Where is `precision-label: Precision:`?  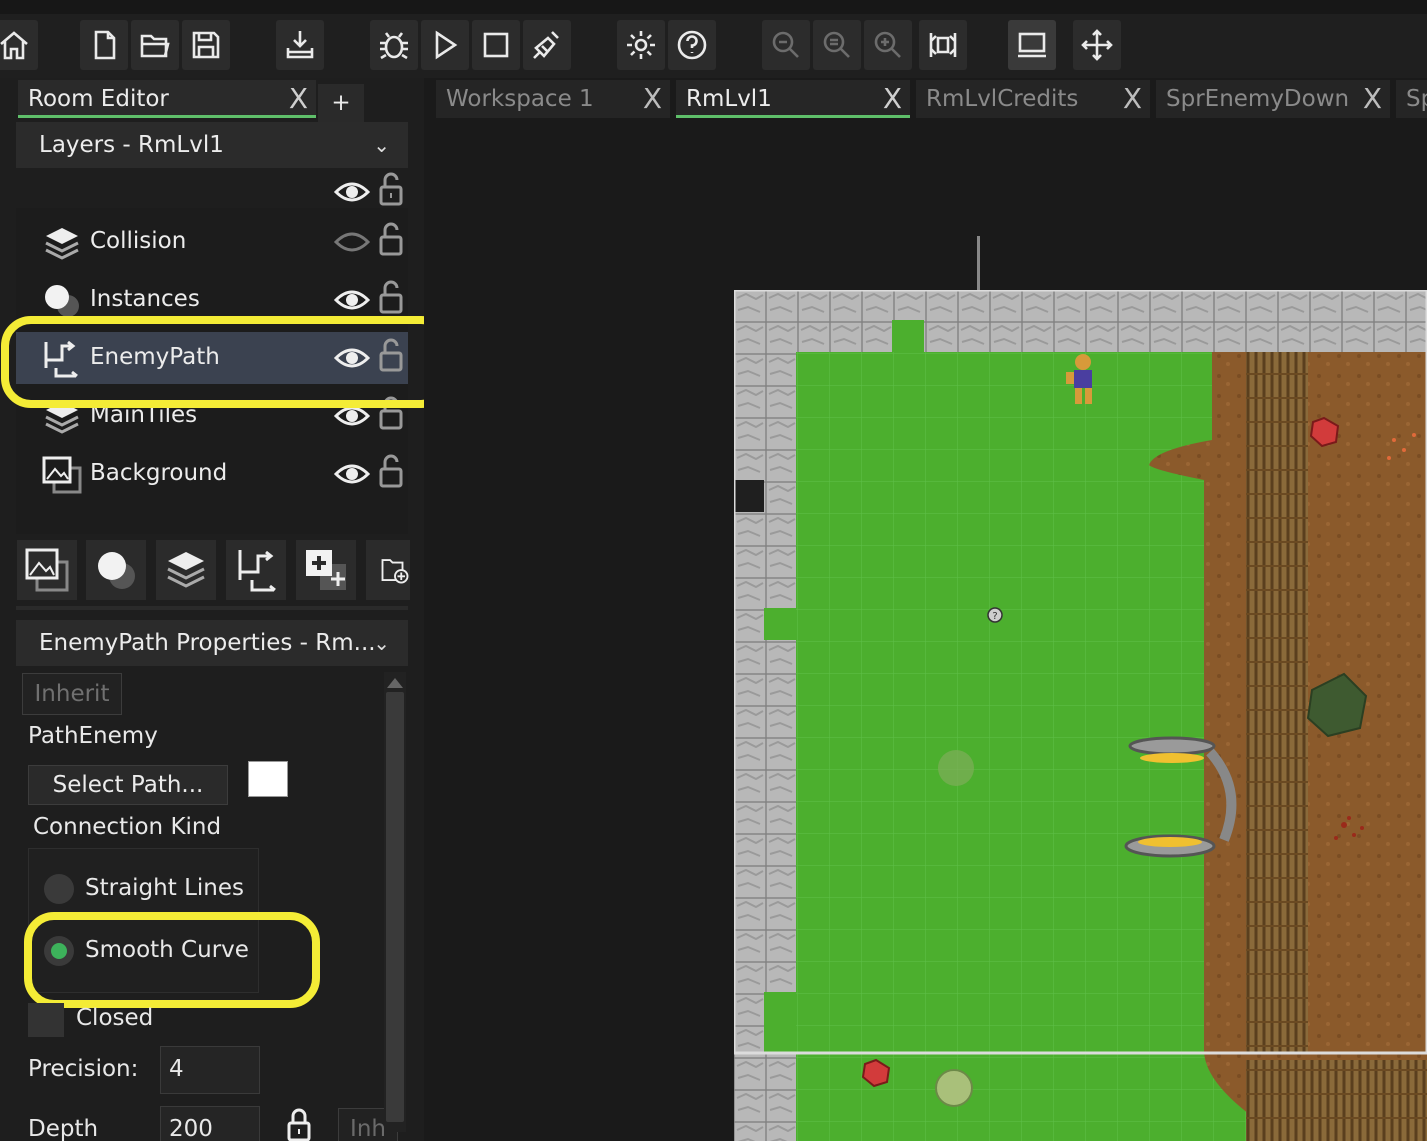 precision-label: Precision: is located at coordinates (83, 1069).